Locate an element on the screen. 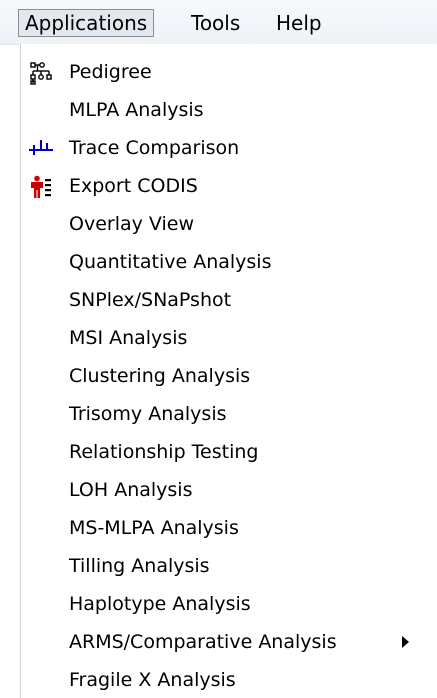 This screenshot has width=437, height=698. trace-comparison-icon is located at coordinates (41, 147).